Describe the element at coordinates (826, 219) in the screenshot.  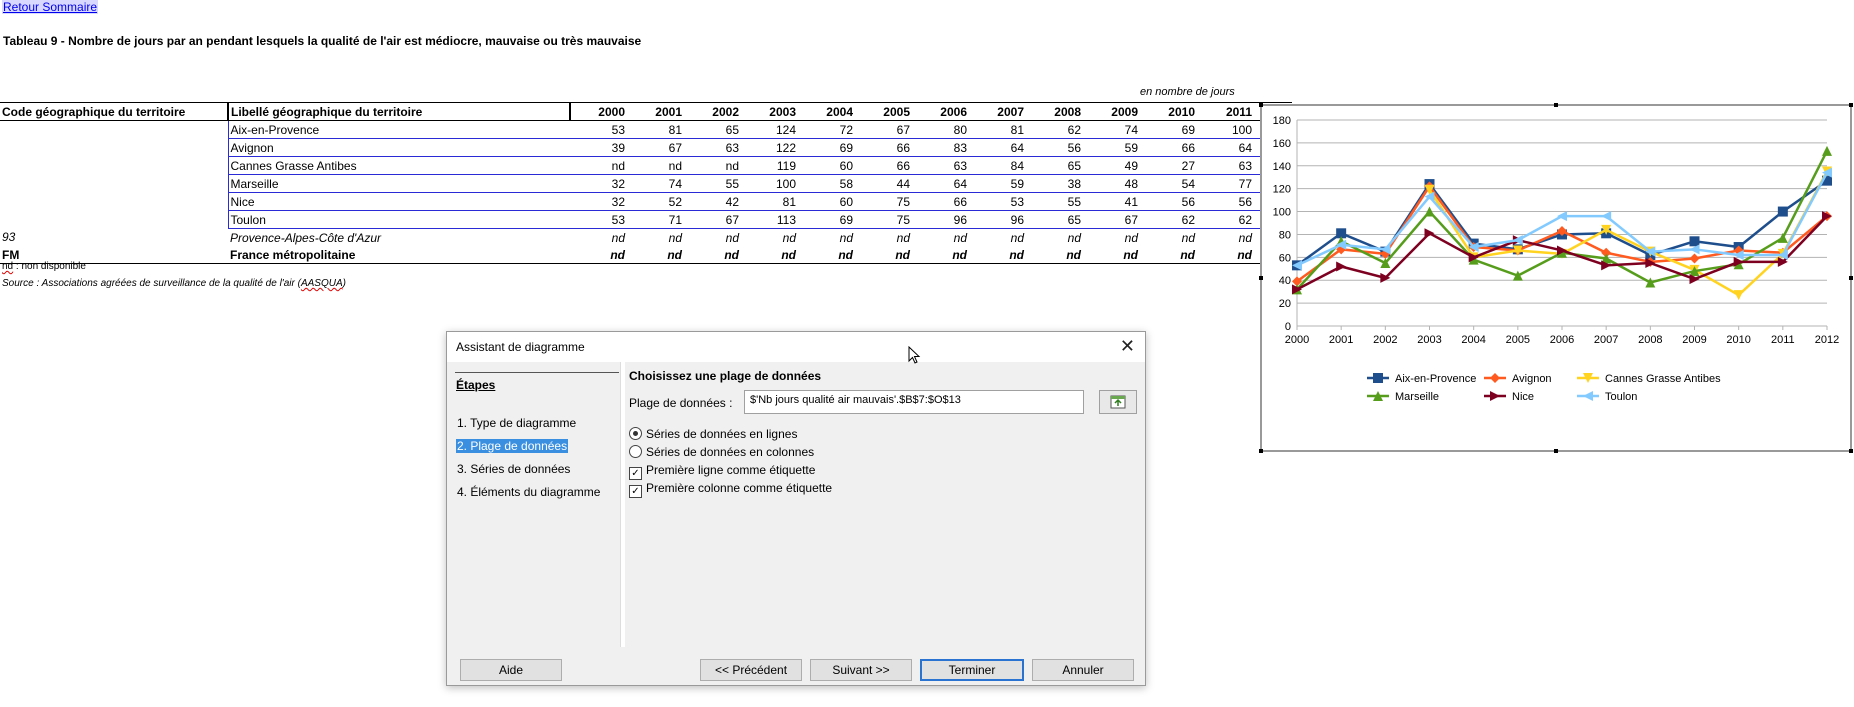
I see `cell-value: 69` at that location.